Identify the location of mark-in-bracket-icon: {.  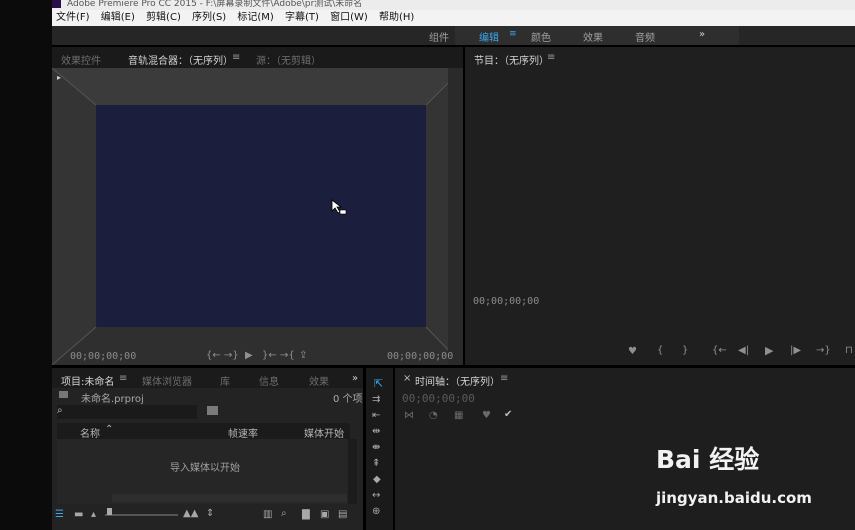
(660, 350).